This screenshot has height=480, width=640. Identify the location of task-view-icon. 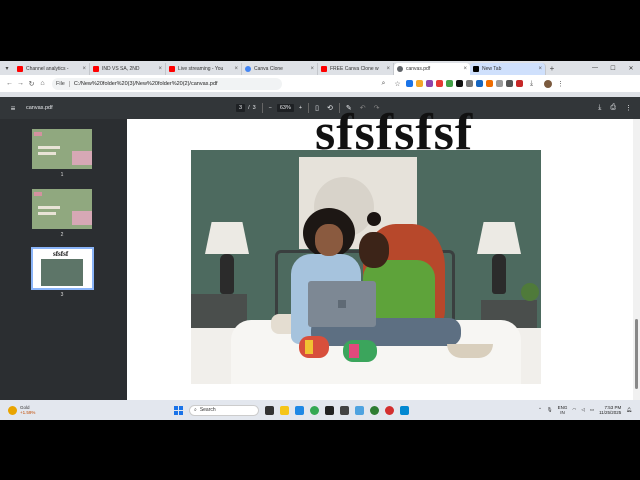
(269, 410).